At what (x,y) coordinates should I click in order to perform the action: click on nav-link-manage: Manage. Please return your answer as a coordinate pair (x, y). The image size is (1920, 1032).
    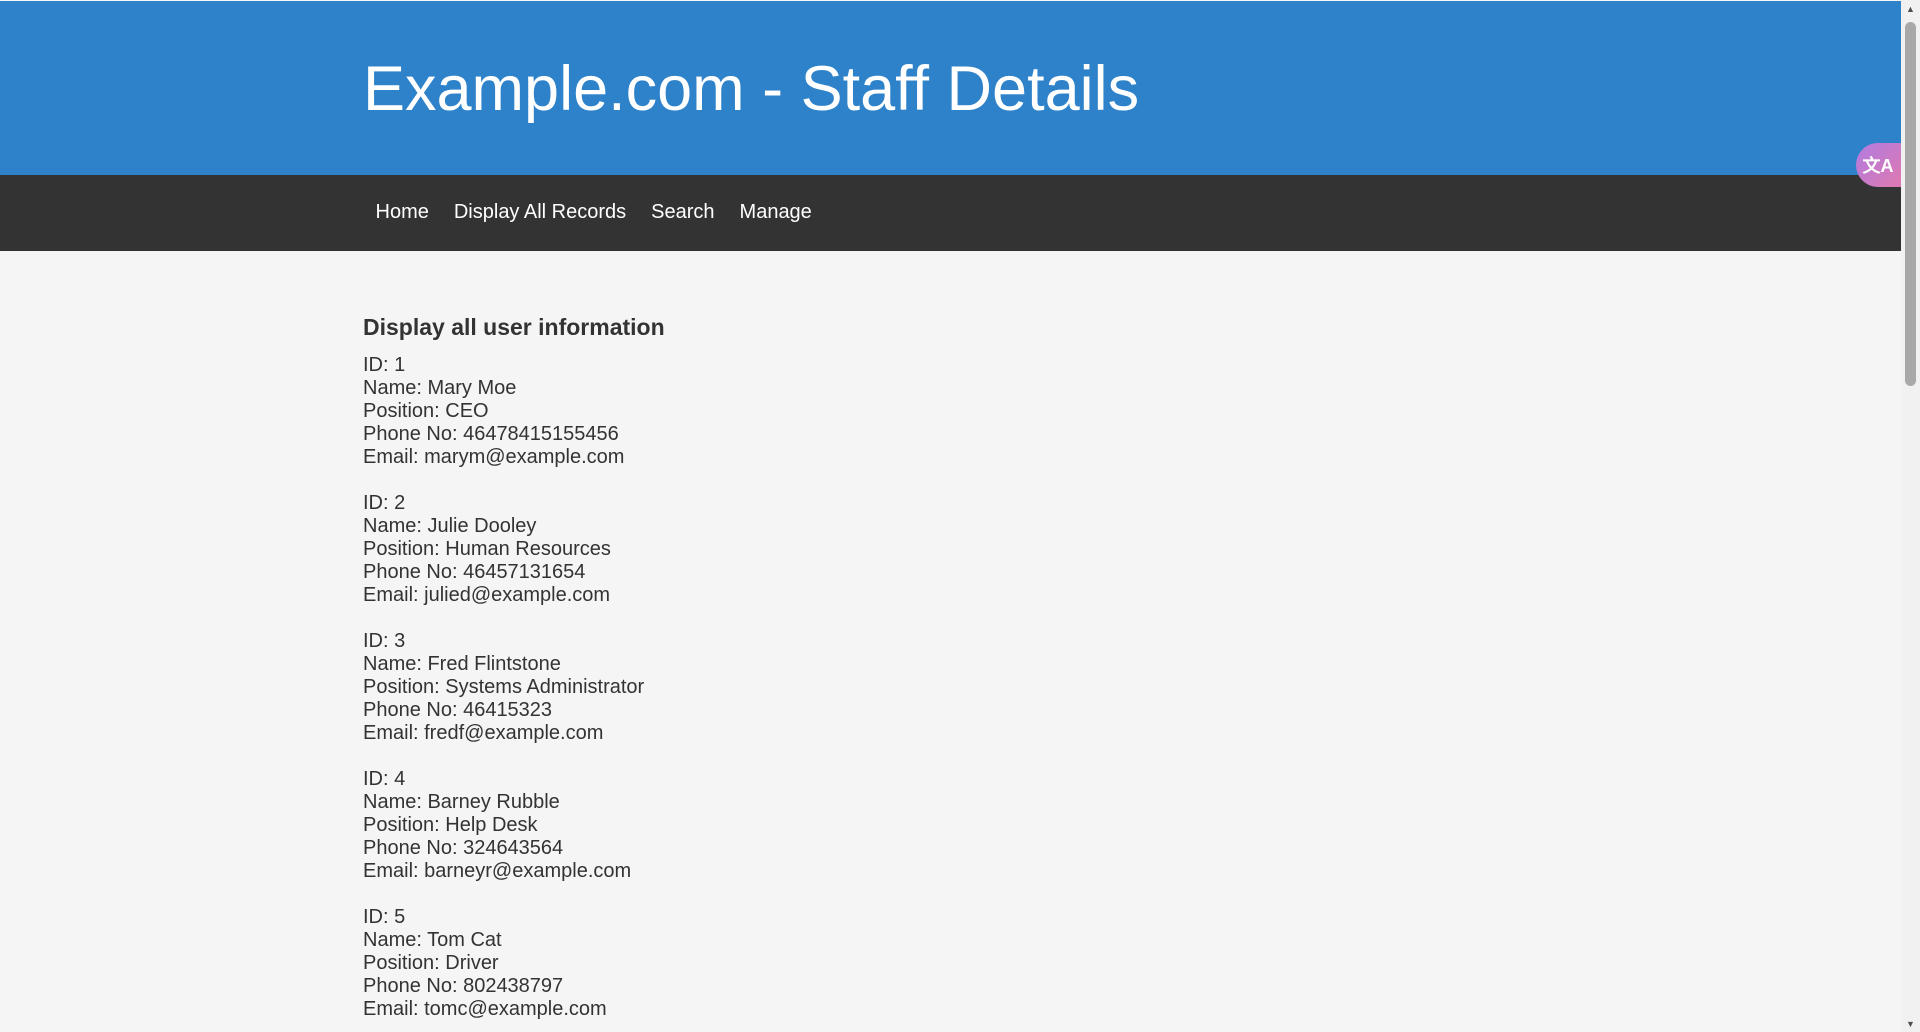
    Looking at the image, I should click on (775, 213).